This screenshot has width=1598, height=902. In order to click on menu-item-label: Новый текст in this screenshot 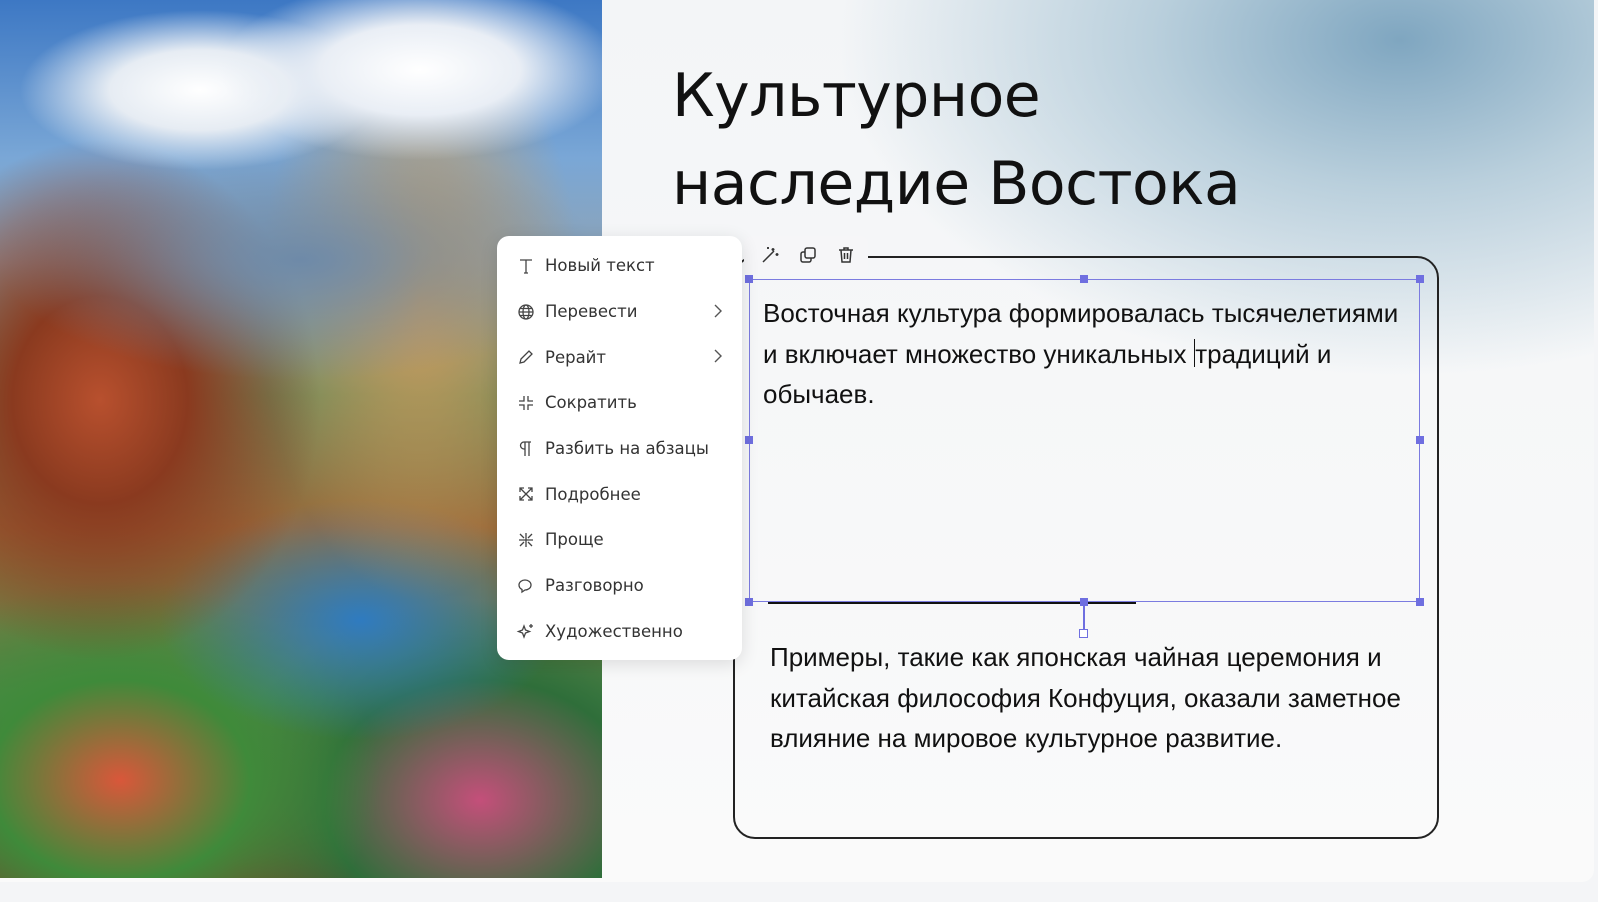, I will do `click(600, 266)`.